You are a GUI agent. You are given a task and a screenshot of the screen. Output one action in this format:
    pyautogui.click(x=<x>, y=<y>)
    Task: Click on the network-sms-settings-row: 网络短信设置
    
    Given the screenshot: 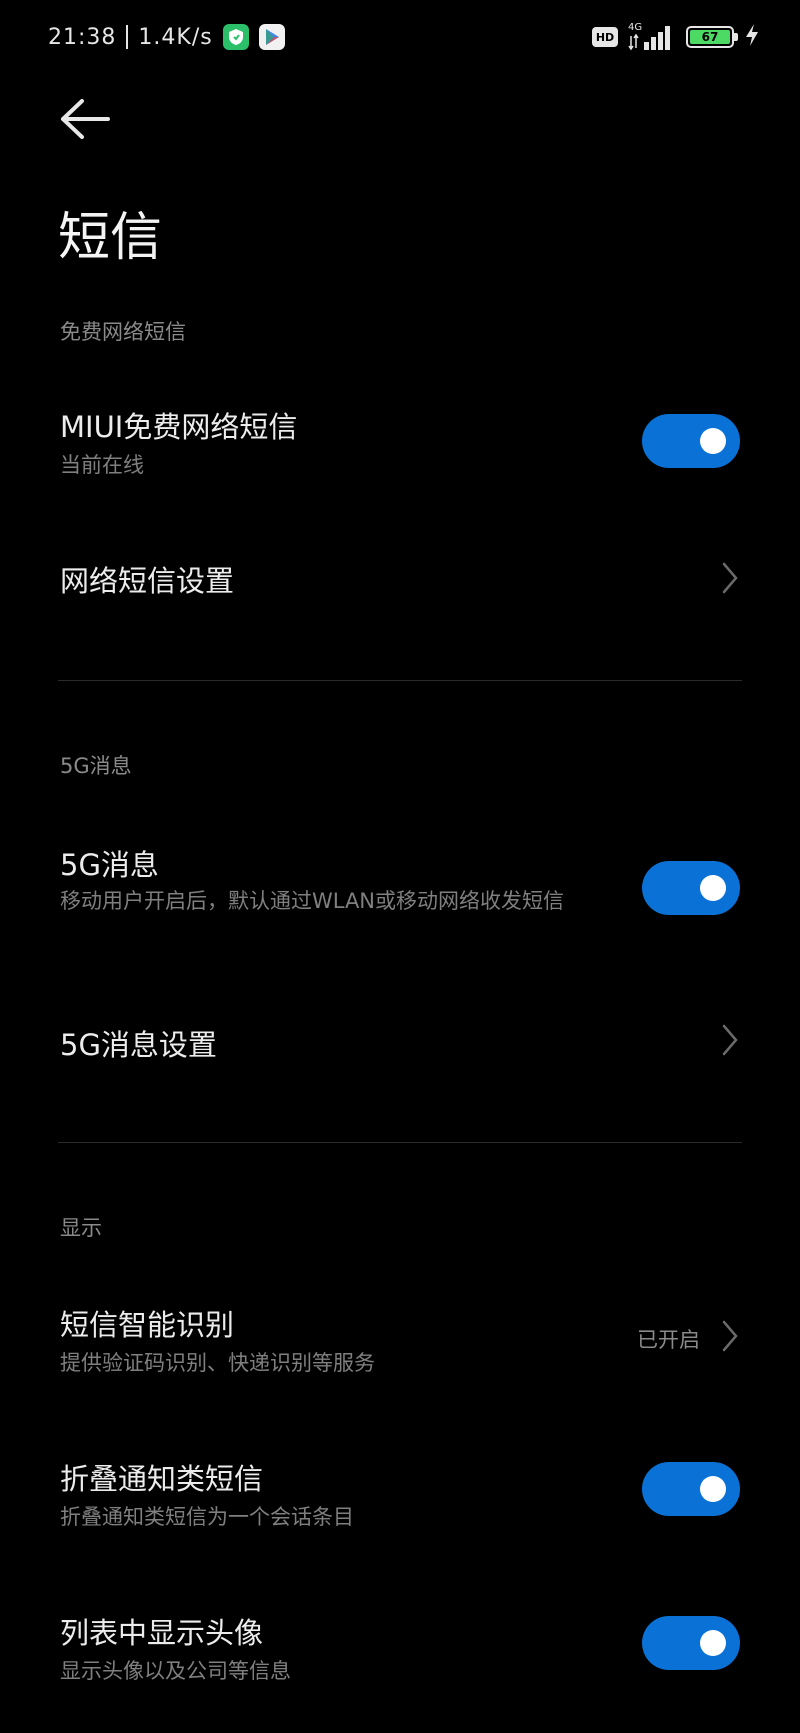 What is the action you would take?
    pyautogui.click(x=400, y=577)
    